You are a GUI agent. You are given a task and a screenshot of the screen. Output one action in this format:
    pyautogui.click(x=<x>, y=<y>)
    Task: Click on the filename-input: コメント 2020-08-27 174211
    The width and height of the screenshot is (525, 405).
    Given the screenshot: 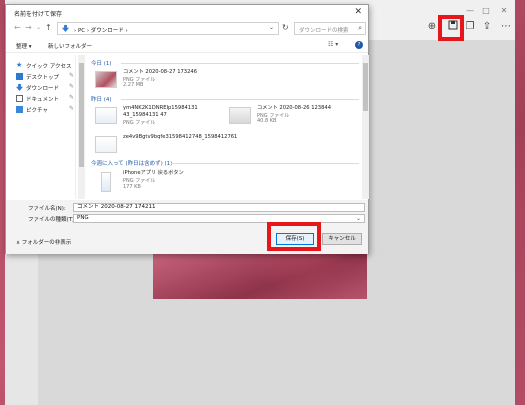 What is the action you would take?
    pyautogui.click(x=219, y=207)
    